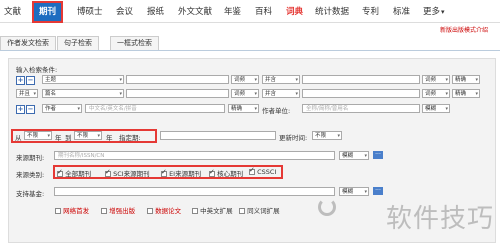  I want to click on op-select-2: 并含, so click(281, 94).